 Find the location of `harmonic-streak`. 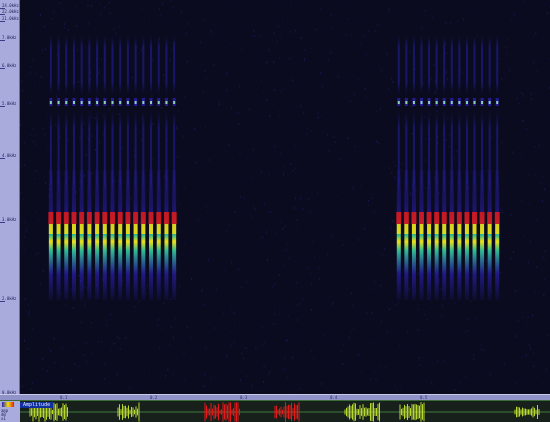

harmonic-streak is located at coordinates (166, 65).